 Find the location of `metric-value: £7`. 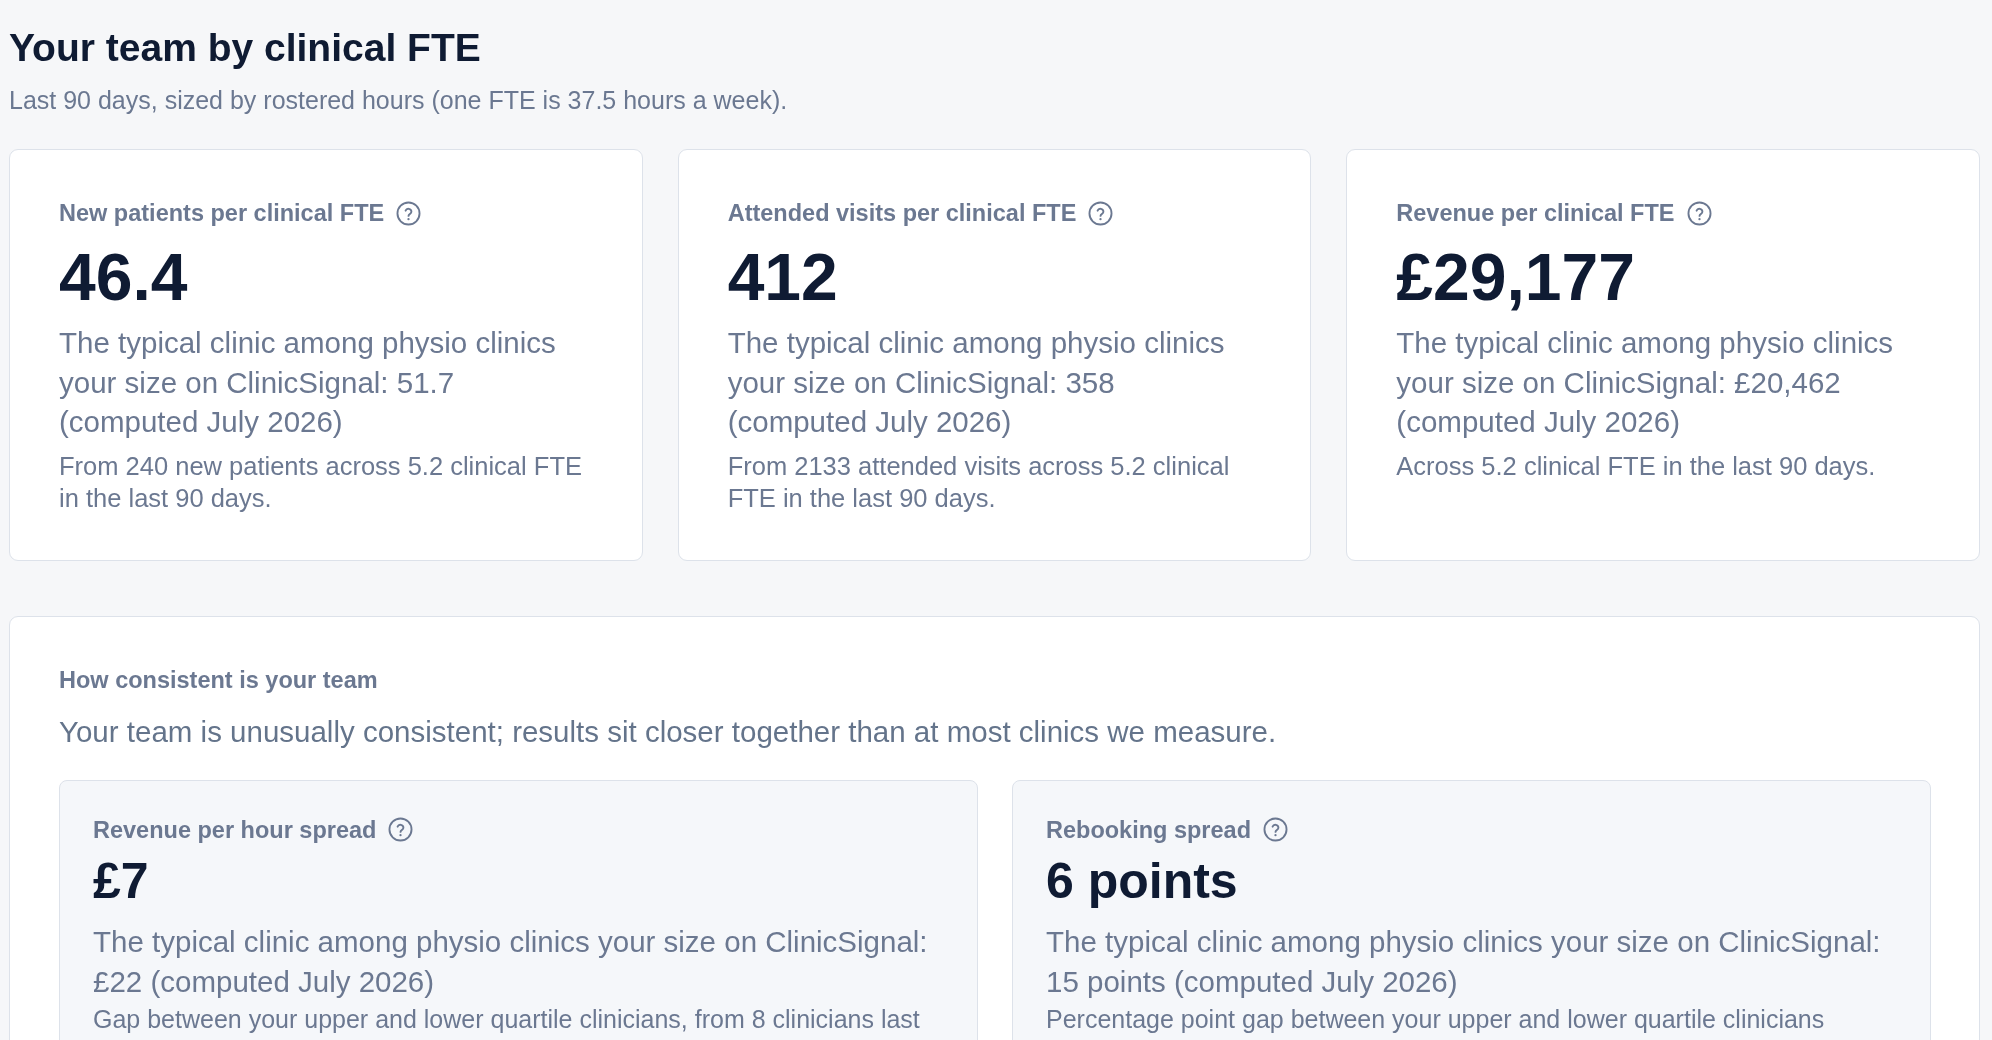

metric-value: £7 is located at coordinates (121, 880).